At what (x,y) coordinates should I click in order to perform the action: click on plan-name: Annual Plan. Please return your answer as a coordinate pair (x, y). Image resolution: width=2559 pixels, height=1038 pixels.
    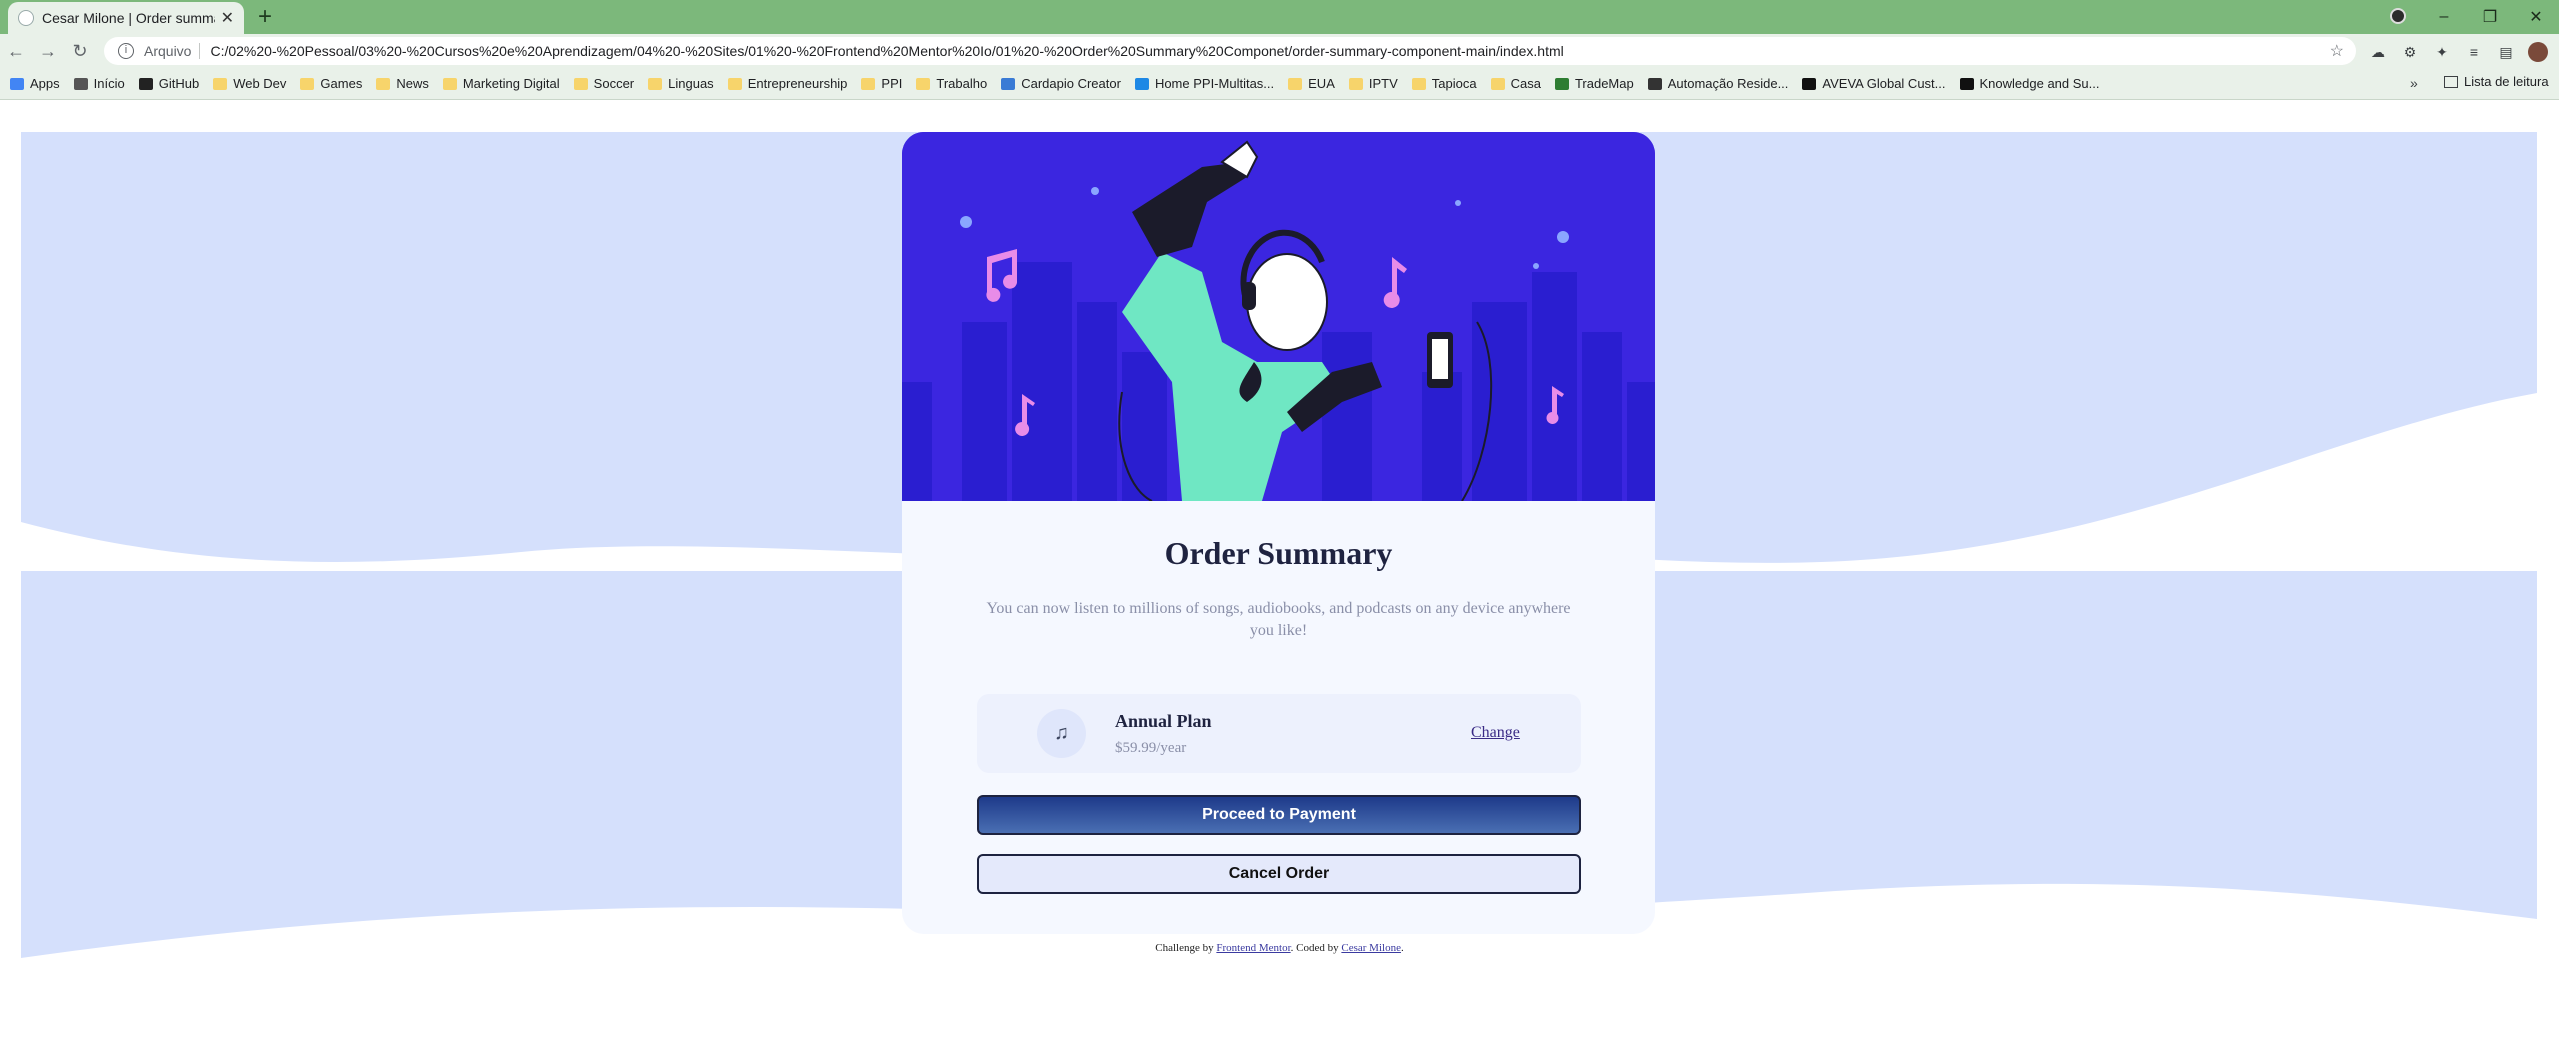
    Looking at the image, I should click on (1163, 721).